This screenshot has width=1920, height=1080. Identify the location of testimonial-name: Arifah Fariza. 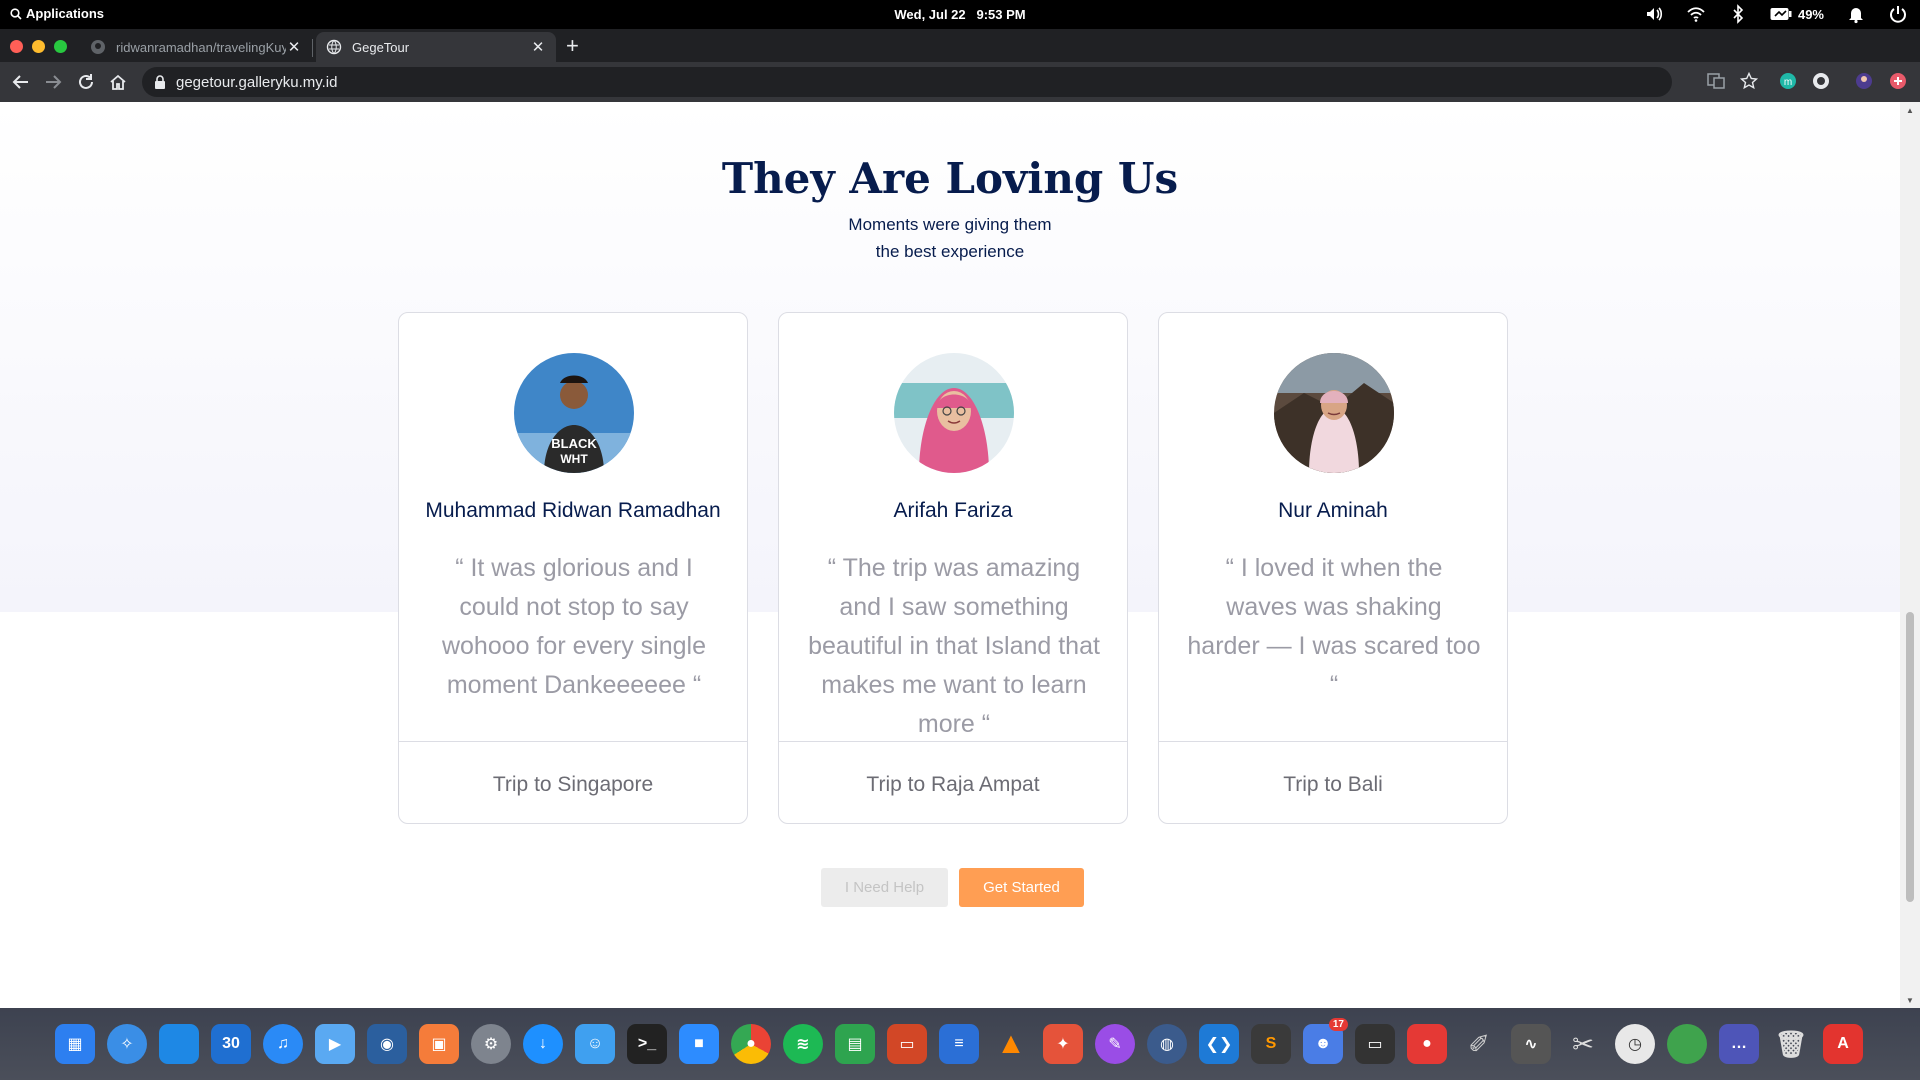
(953, 510).